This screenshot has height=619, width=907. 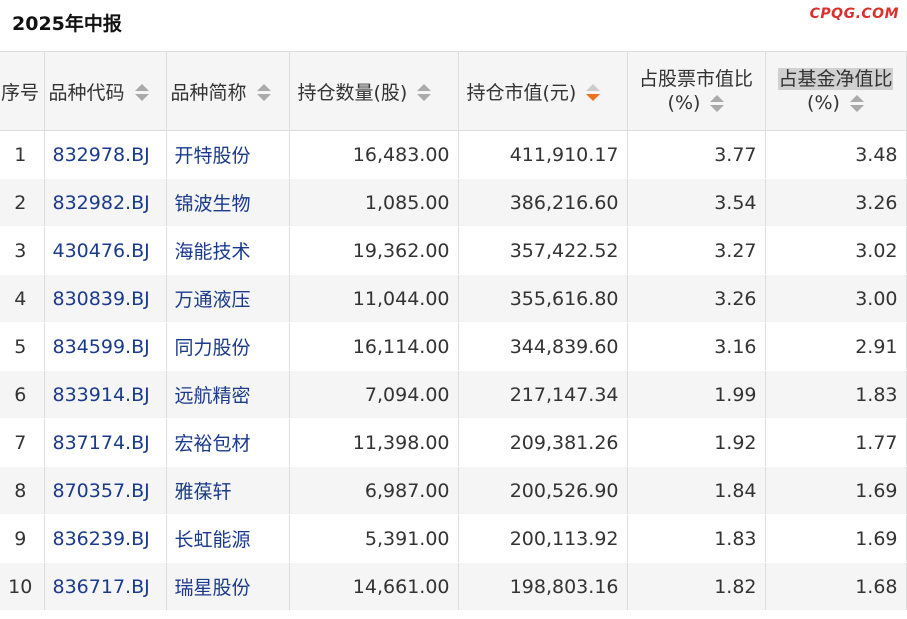 I want to click on shares-cell: 5,391.00, so click(x=374, y=538).